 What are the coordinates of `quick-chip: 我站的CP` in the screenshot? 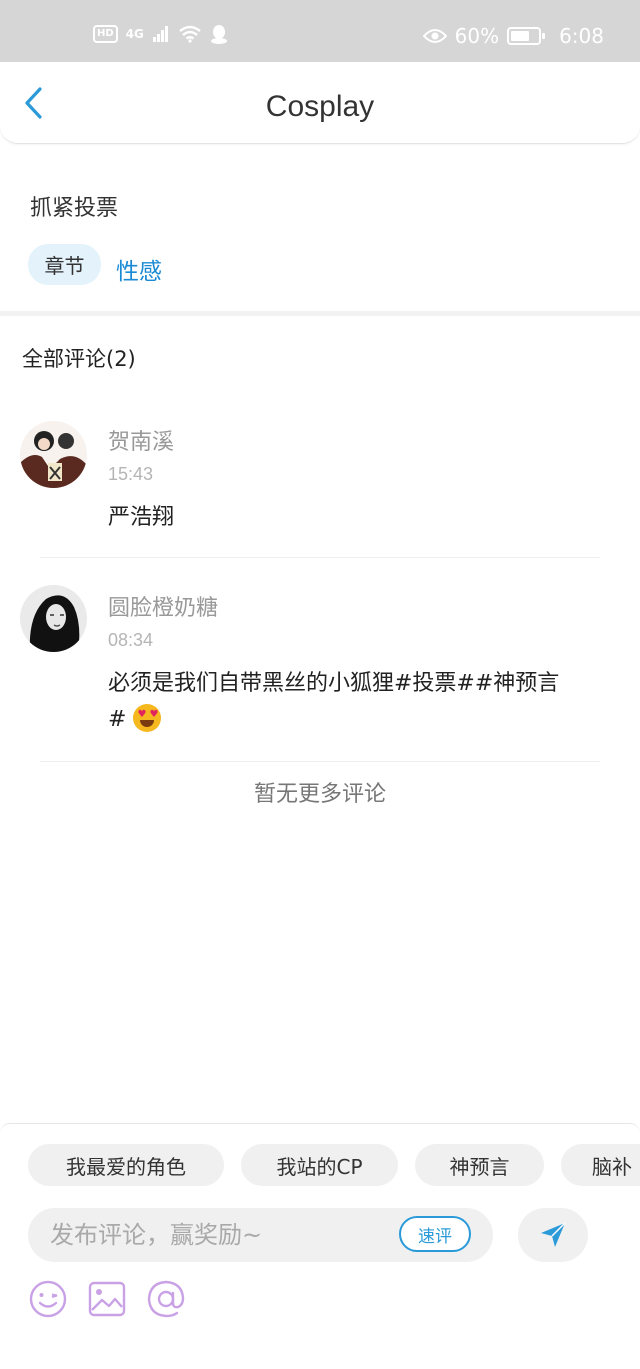 It's located at (319, 1165).